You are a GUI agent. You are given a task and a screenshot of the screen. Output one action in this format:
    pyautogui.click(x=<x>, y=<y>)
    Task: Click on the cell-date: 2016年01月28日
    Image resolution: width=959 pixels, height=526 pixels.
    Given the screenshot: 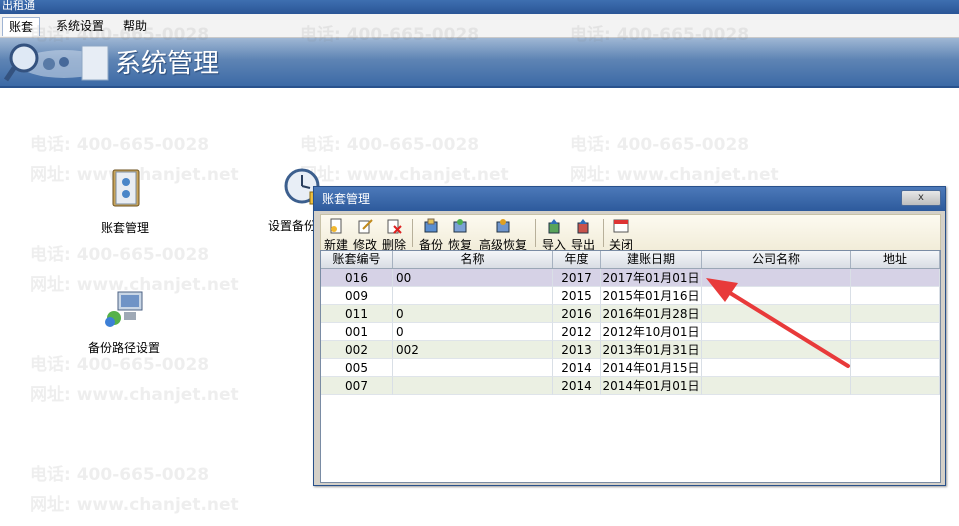 What is the action you would take?
    pyautogui.click(x=651, y=314)
    